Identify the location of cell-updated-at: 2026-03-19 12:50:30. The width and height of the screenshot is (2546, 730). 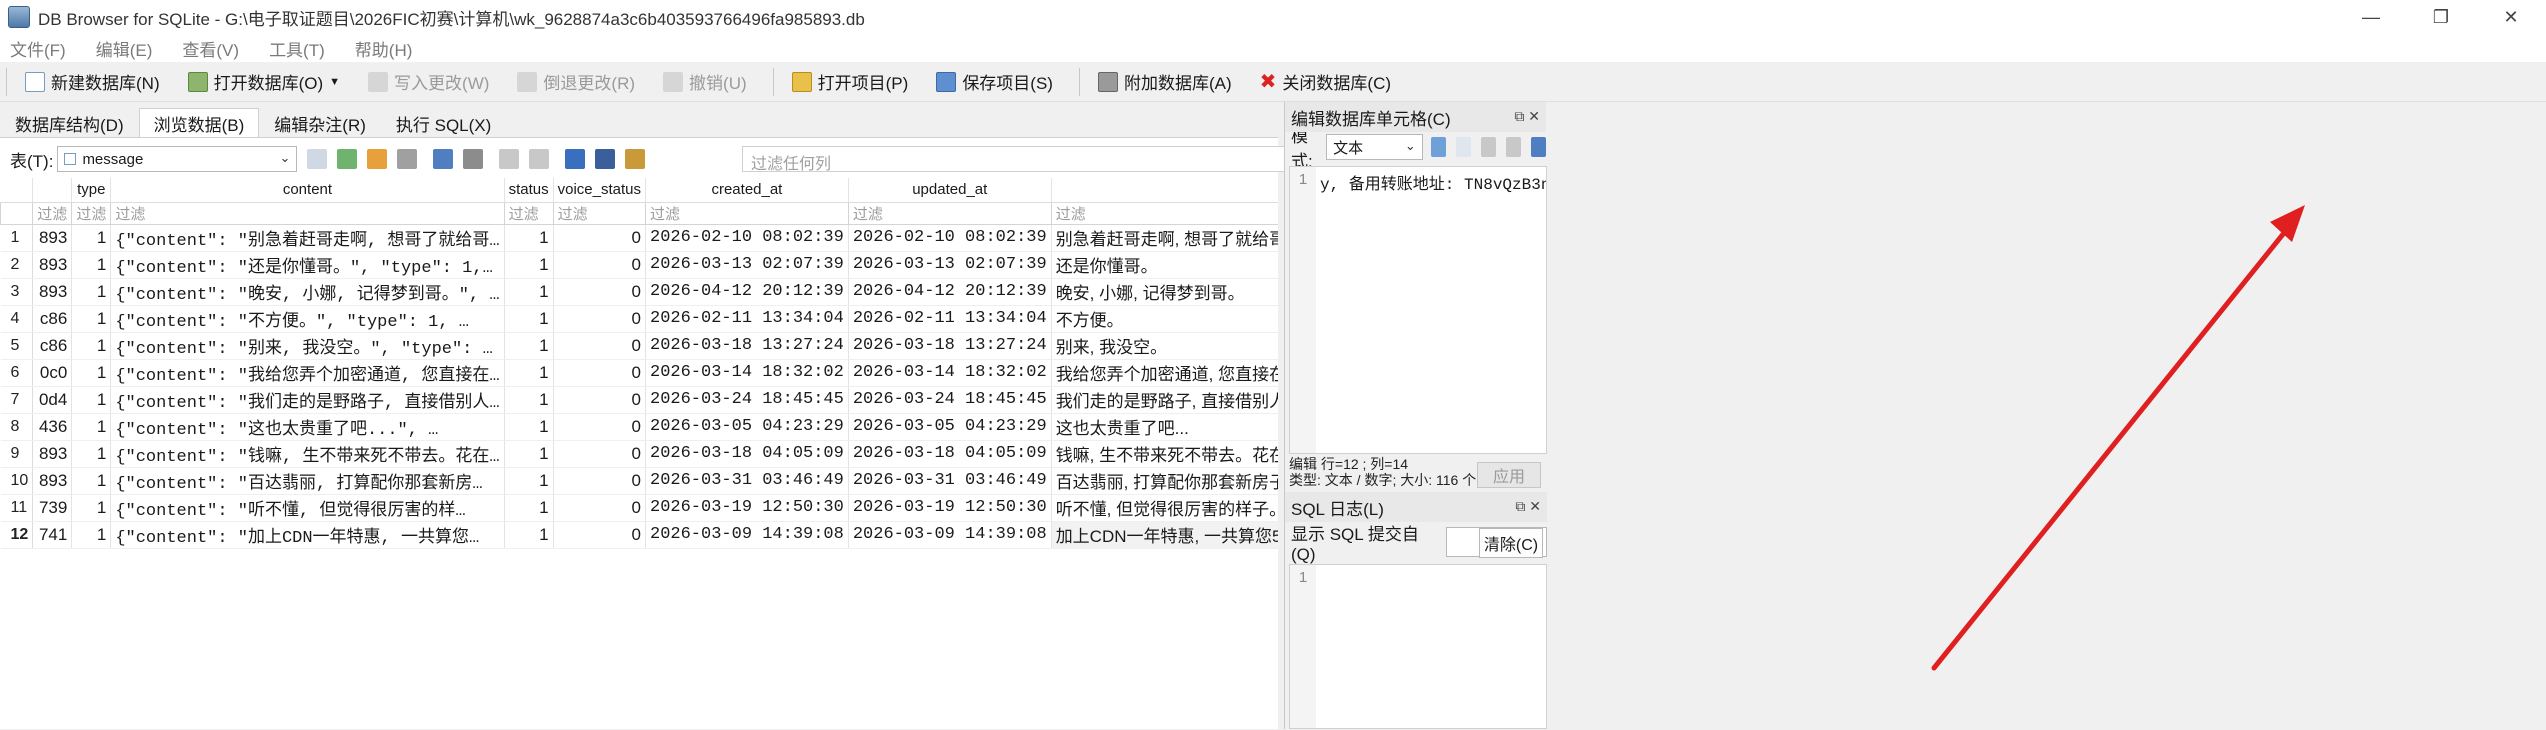
(950, 508).